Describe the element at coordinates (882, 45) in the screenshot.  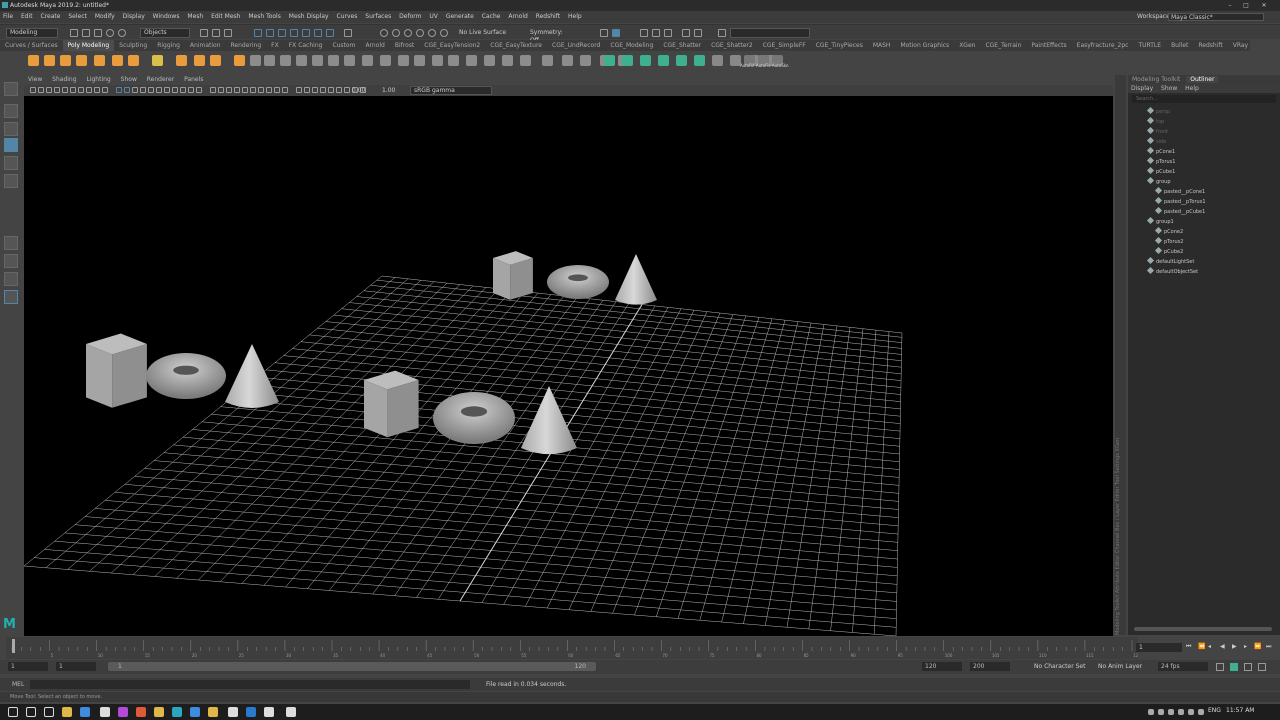
I see `shelf-tab-mash: MASH` at that location.